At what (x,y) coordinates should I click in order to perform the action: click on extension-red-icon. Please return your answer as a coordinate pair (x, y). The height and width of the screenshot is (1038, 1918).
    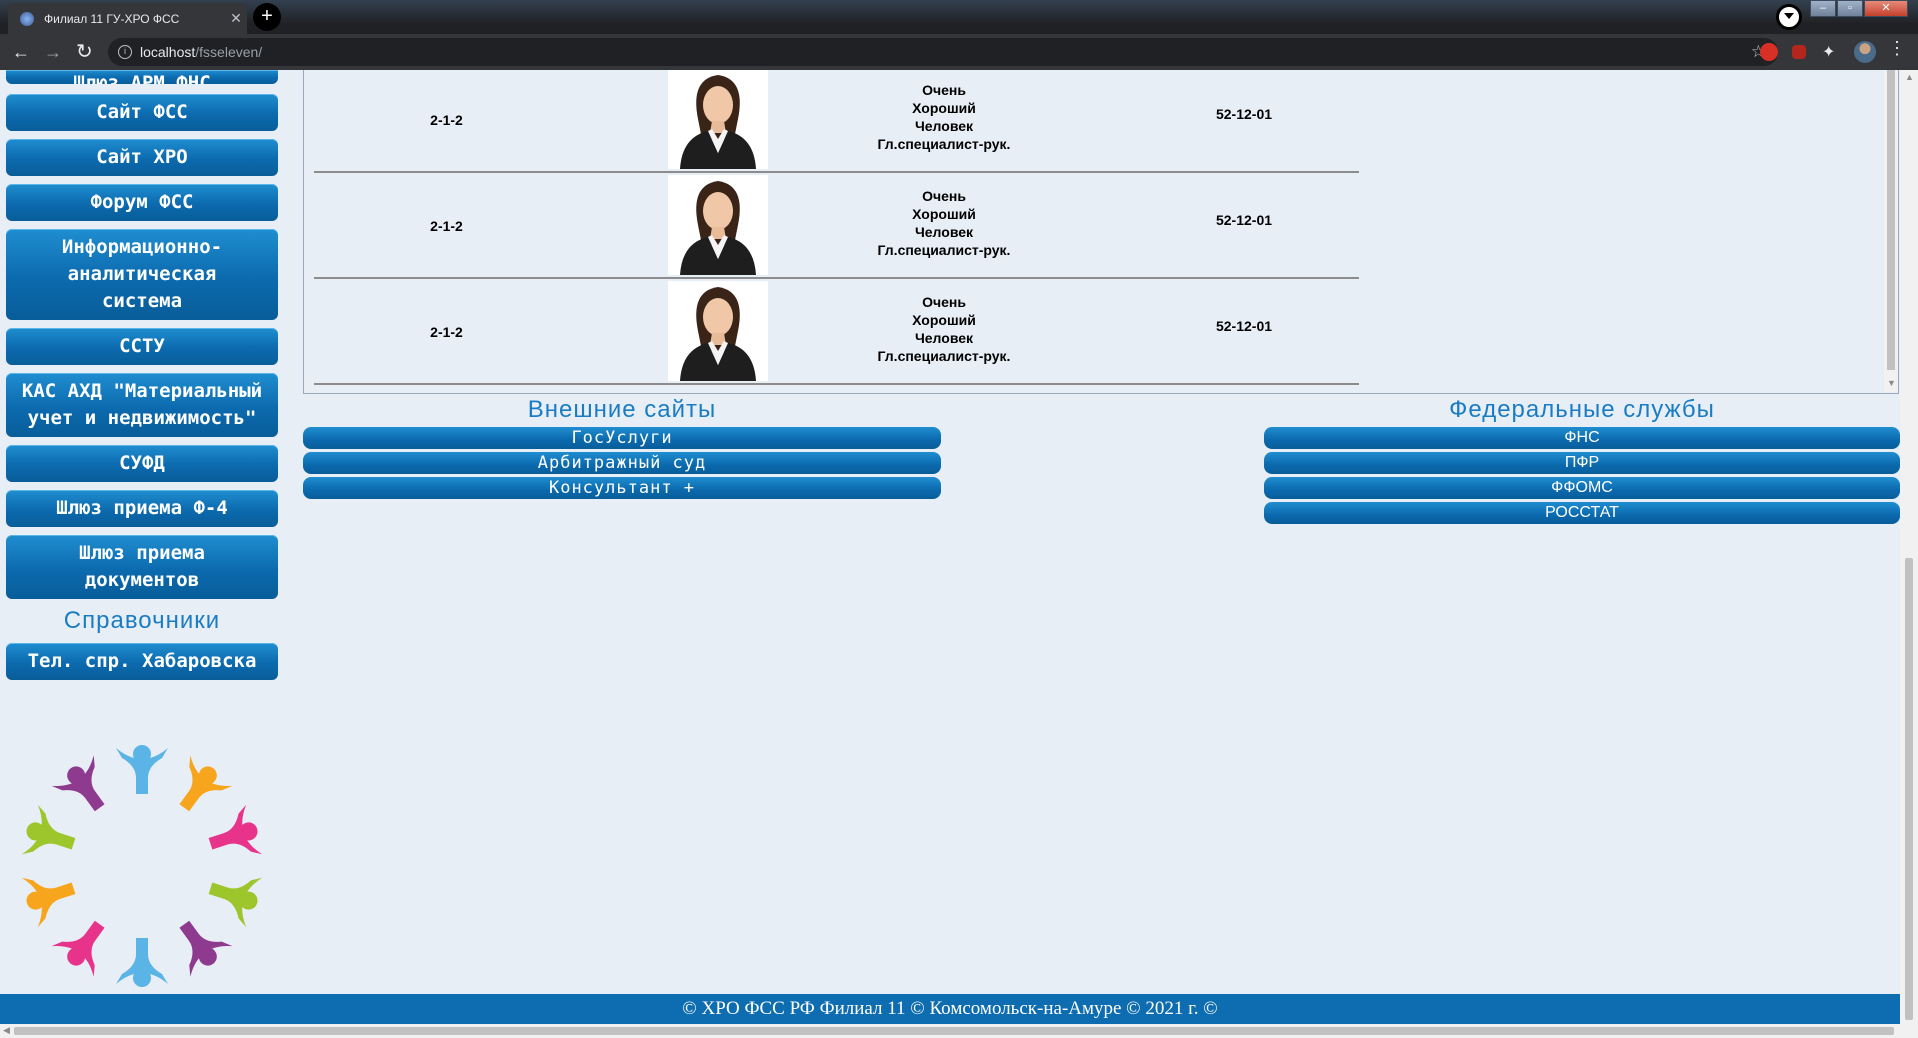
    Looking at the image, I should click on (1799, 52).